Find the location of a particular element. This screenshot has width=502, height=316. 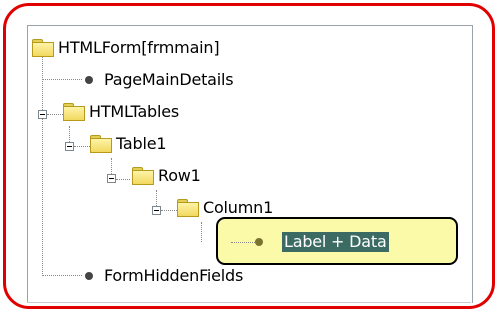

tree-node-label: HTMLForm[frmmain] is located at coordinates (139, 47).